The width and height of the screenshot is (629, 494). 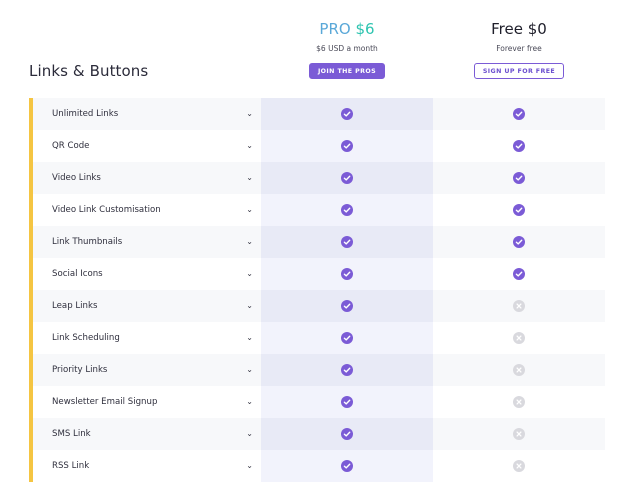 I want to click on plan-free-price: $0, so click(x=537, y=29).